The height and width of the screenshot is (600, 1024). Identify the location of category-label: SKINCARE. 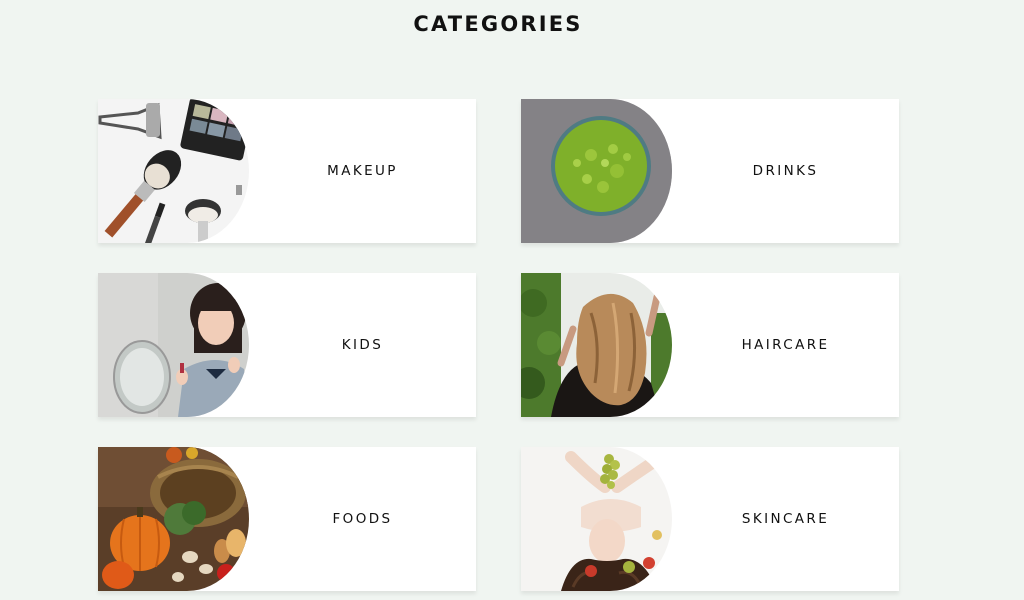
(785, 519).